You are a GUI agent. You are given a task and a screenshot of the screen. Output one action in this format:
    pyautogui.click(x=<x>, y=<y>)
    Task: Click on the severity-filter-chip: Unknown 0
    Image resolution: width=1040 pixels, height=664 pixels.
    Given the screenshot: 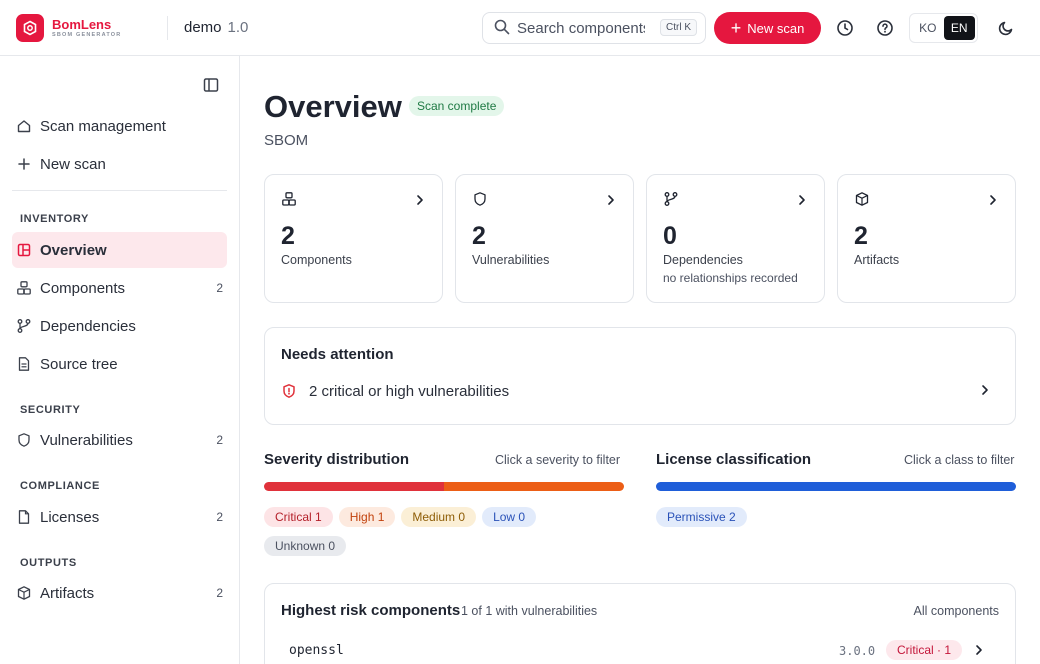 What is the action you would take?
    pyautogui.click(x=305, y=546)
    